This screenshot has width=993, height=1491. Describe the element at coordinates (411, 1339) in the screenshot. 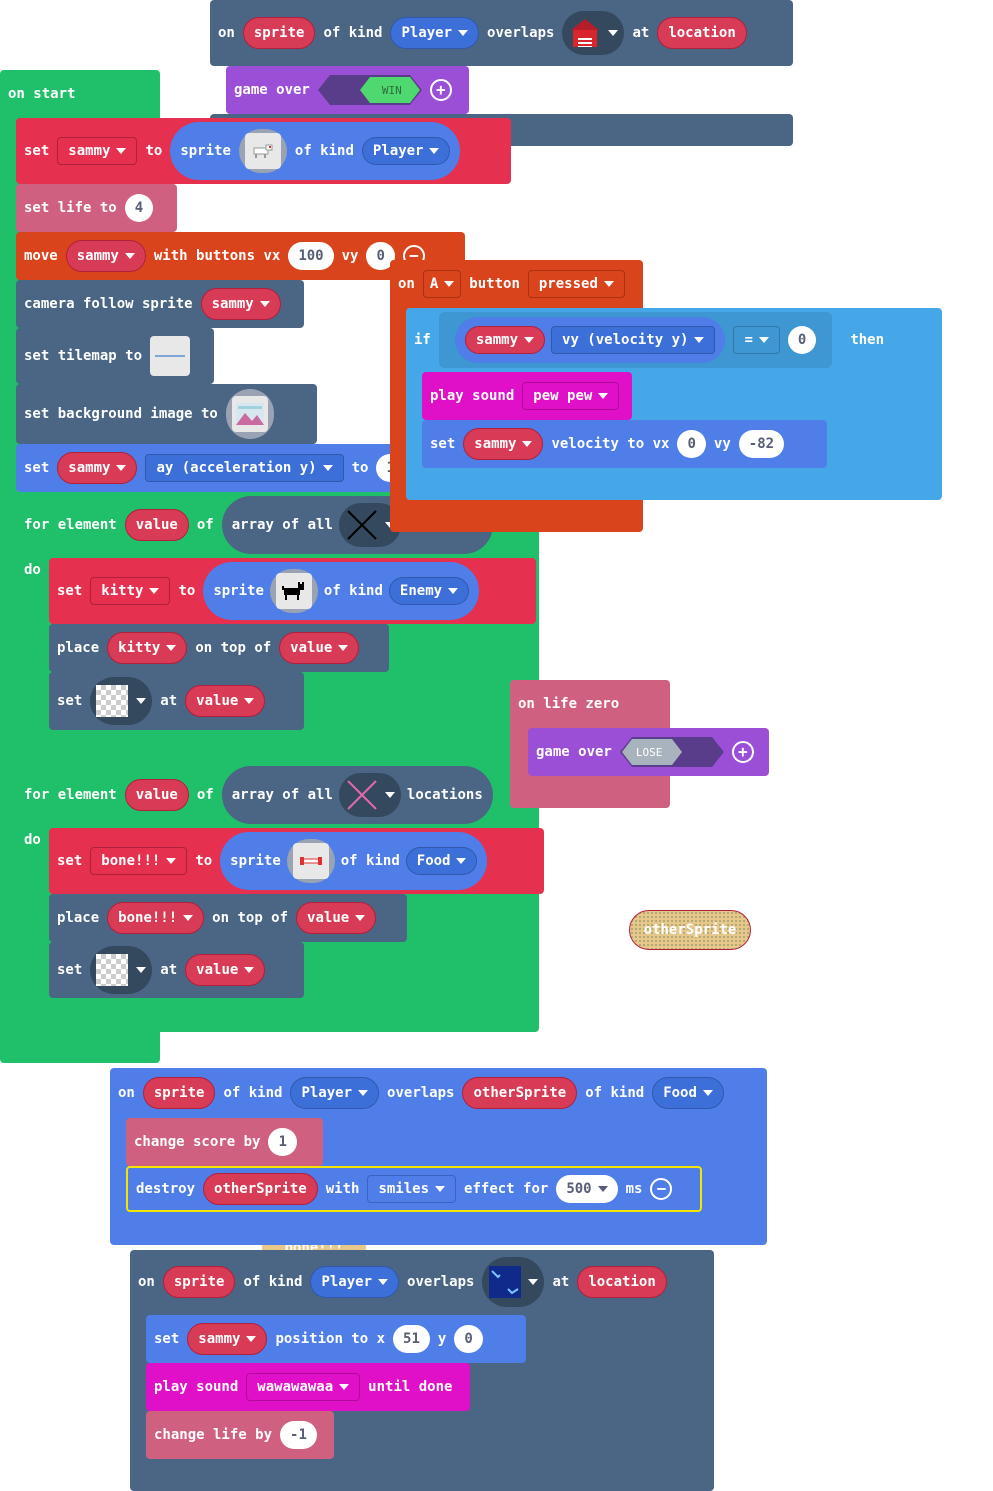

I see `position-x-input: 51` at that location.